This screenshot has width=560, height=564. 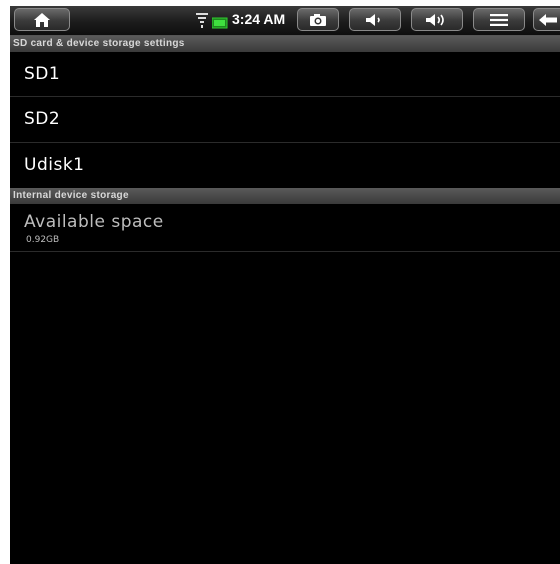 I want to click on available-space-label: Available space, so click(x=94, y=222).